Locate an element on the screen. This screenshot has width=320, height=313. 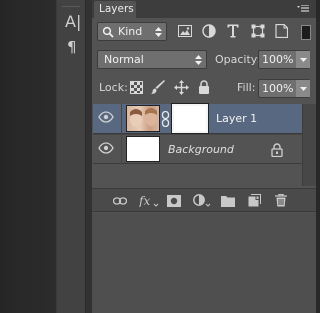
lock-all-icon is located at coordinates (204, 87).